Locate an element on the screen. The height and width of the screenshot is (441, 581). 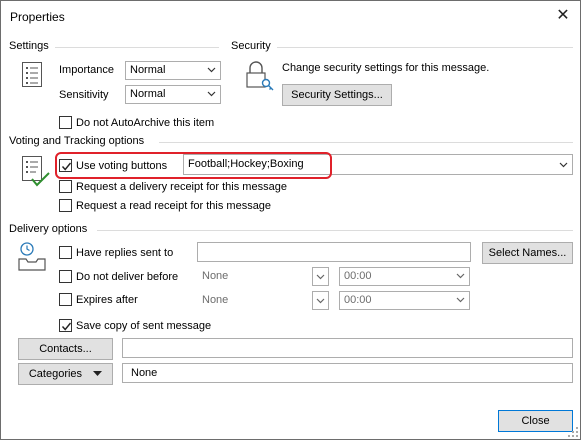
sensitivity-label: Sensitivity is located at coordinates (84, 95).